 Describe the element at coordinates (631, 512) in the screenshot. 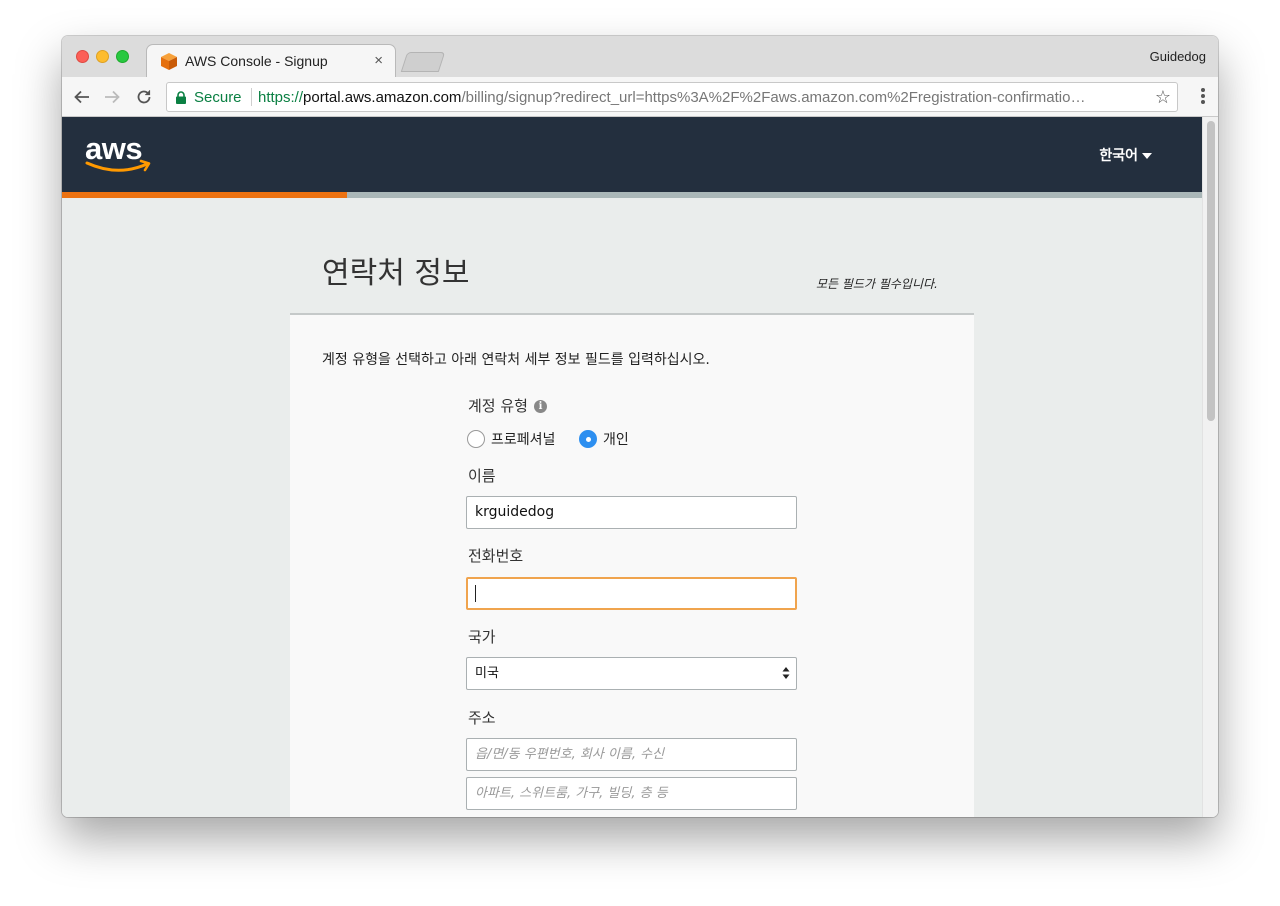

I see `name-input: krguidedog` at that location.